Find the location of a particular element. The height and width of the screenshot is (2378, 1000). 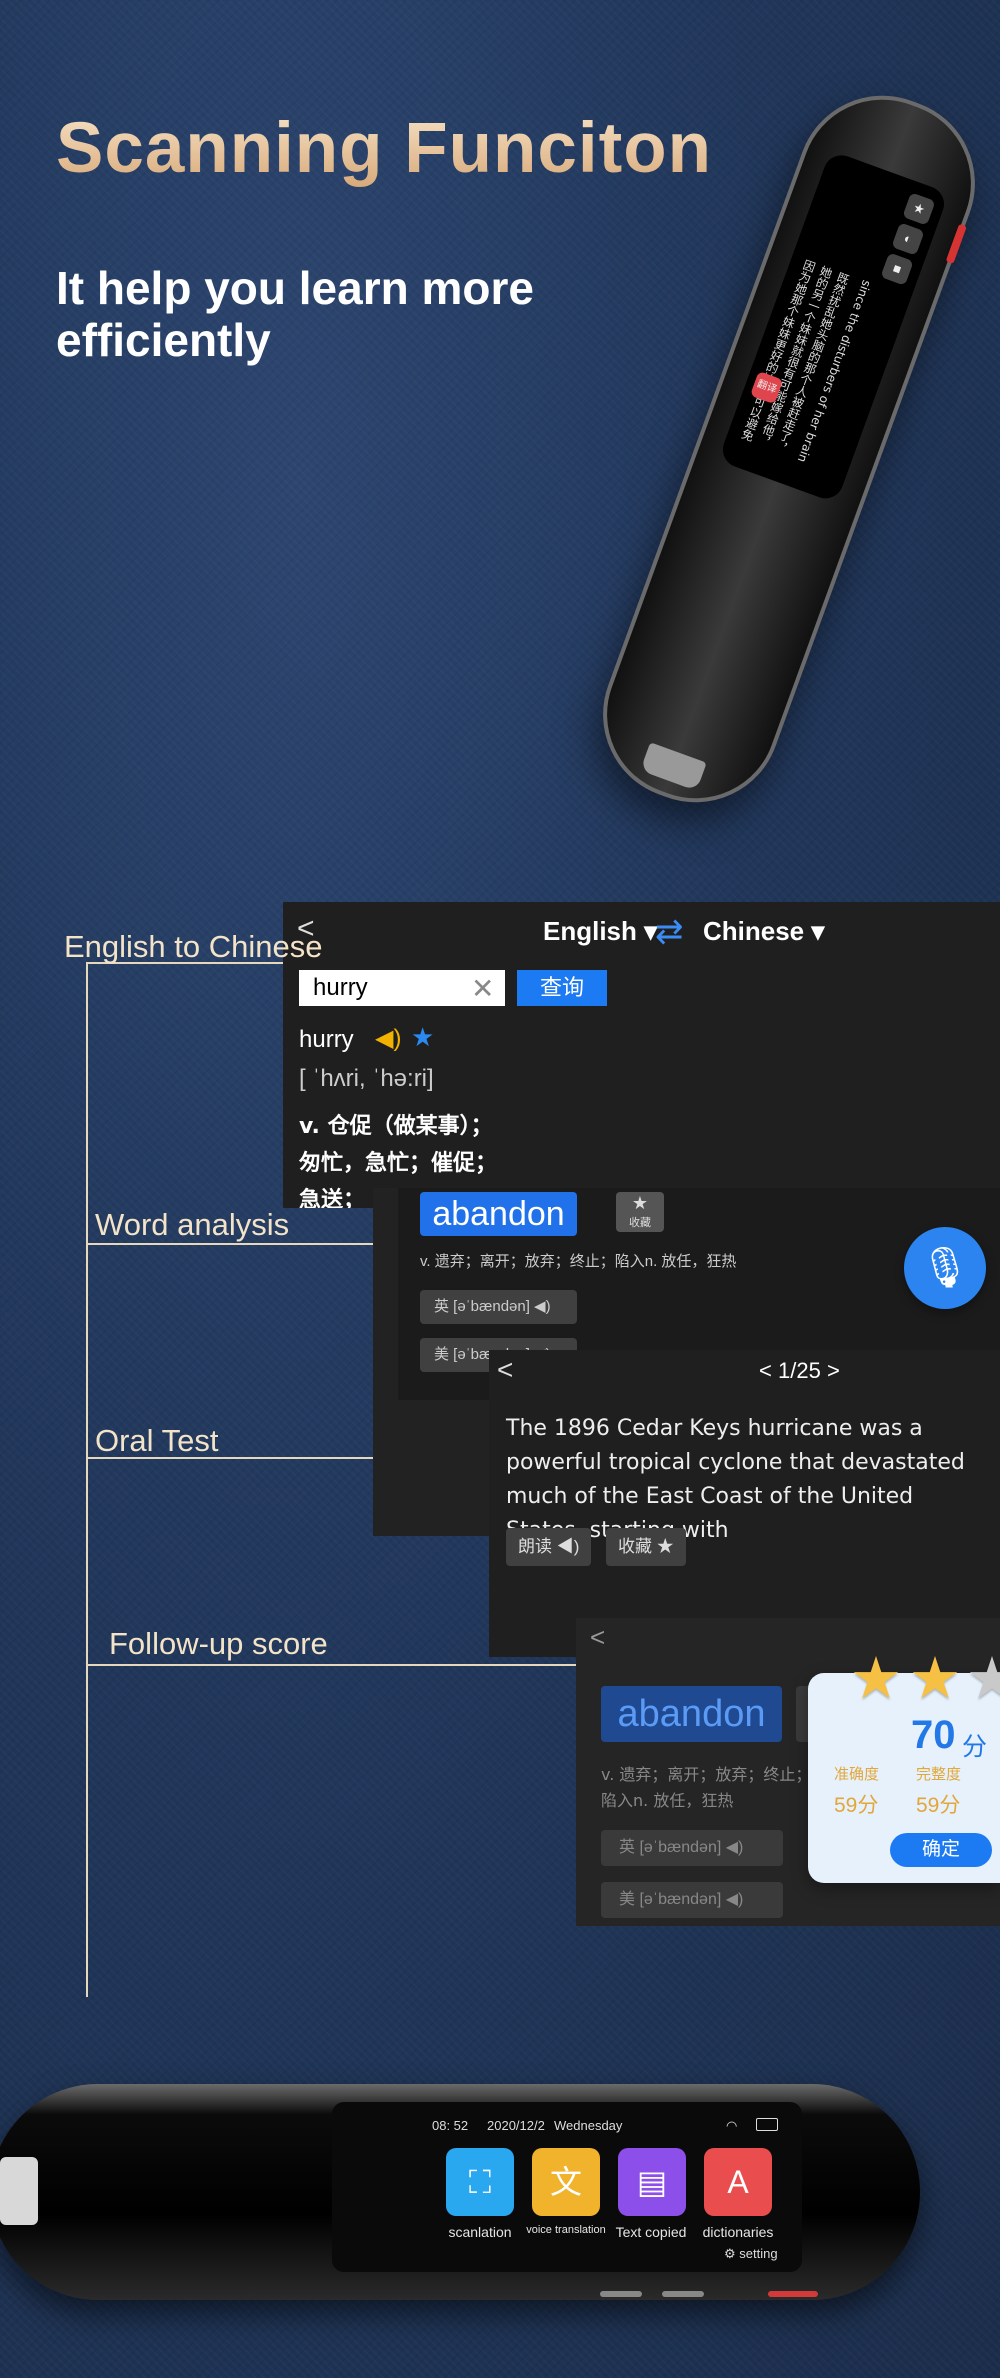

label-oral-test: Oral Test is located at coordinates (157, 1440).